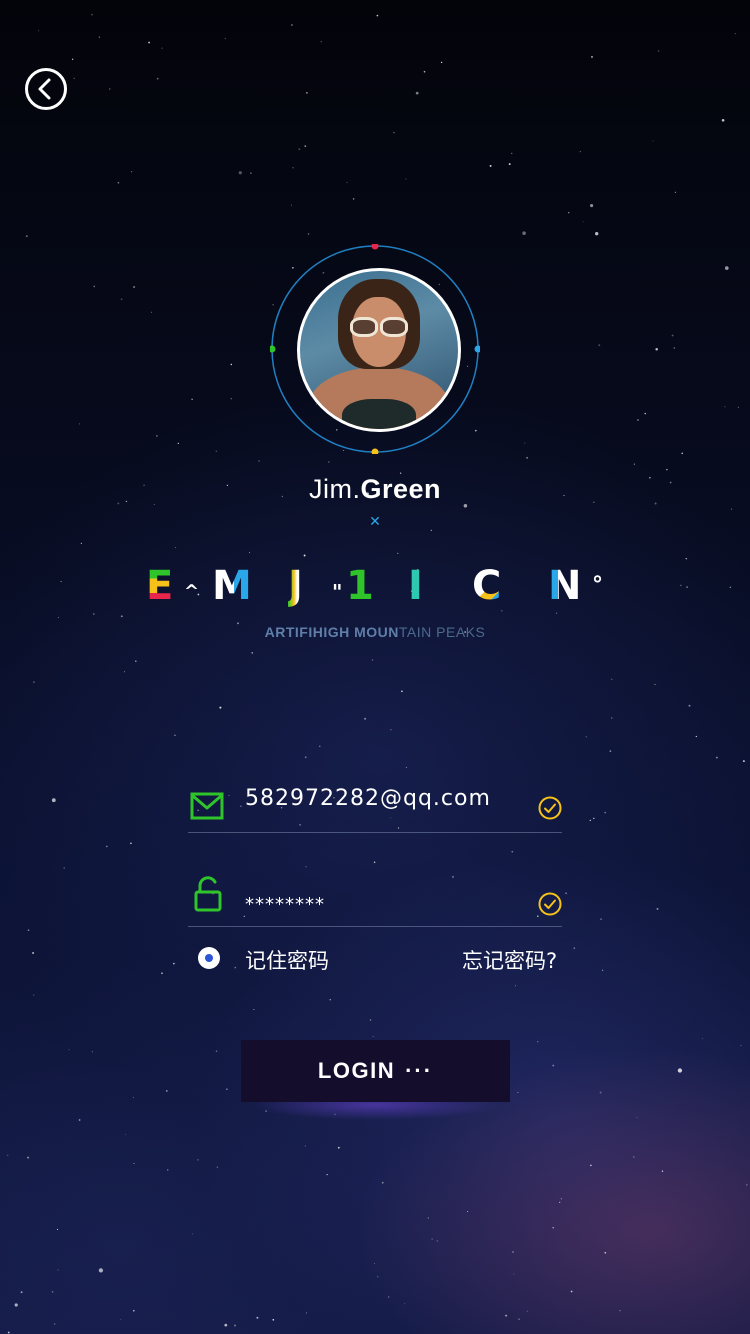 The width and height of the screenshot is (750, 1334). Describe the element at coordinates (334, 489) in the screenshot. I see `username-first: Jim.` at that location.